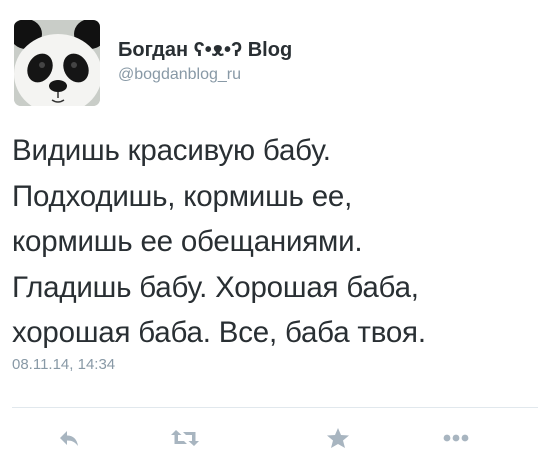 The width and height of the screenshot is (550, 470). What do you see at coordinates (219, 332) in the screenshot?
I see `tweet-text-line: хорошая баба. Все, баба твоя.` at bounding box center [219, 332].